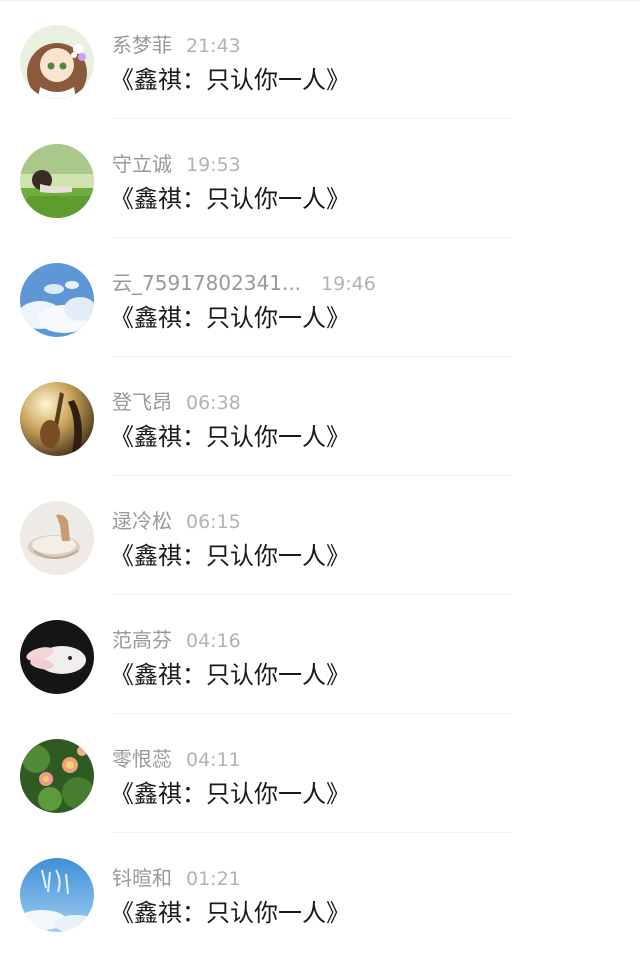 Image resolution: width=640 pixels, height=960 pixels. What do you see at coordinates (142, 521) in the screenshot?
I see `username: 逯冷松` at bounding box center [142, 521].